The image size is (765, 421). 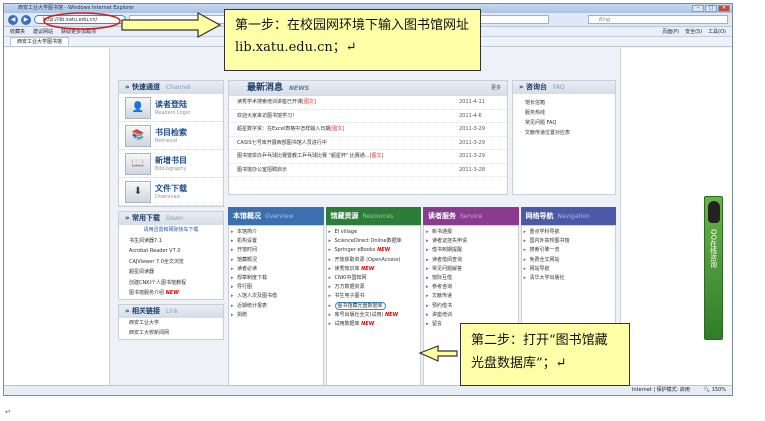 I want to click on arrow-to-callout1, so click(x=171, y=25).